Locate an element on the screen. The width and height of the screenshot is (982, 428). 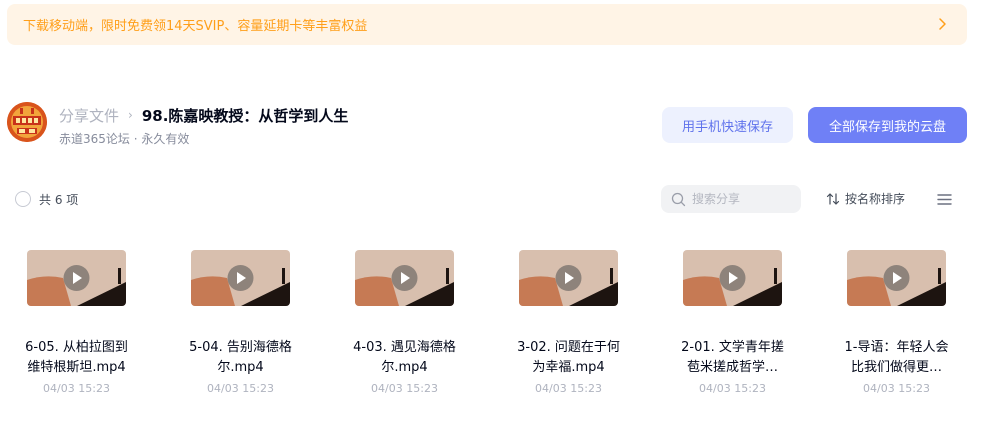
breadcrumb-root: 分享文件 is located at coordinates (89, 115).